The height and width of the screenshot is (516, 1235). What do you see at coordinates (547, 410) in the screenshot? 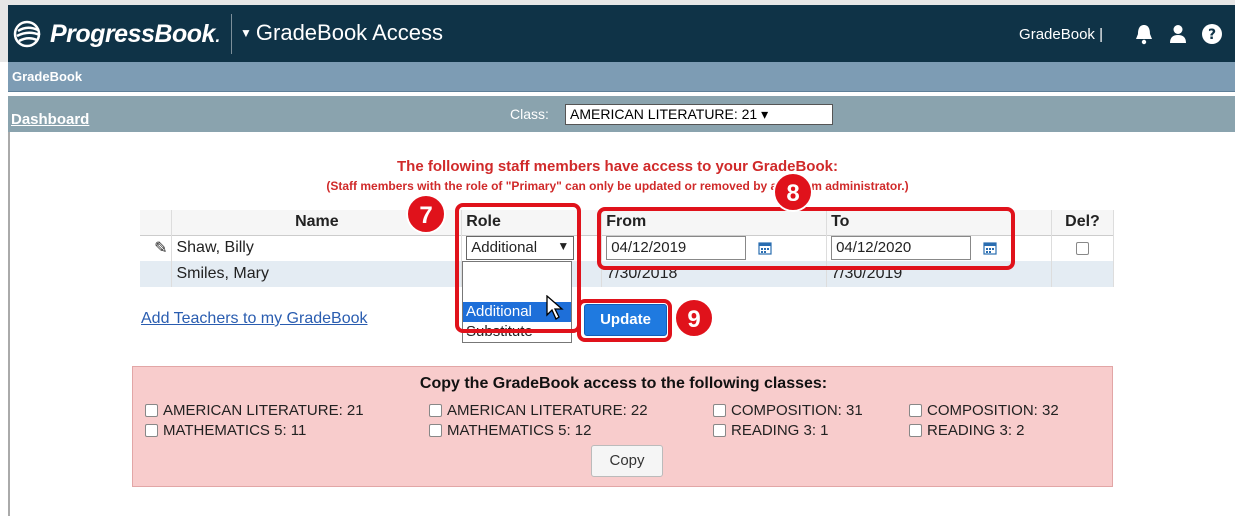
I see `copy-class-label: AMERICAN LITERATURE: 22` at bounding box center [547, 410].